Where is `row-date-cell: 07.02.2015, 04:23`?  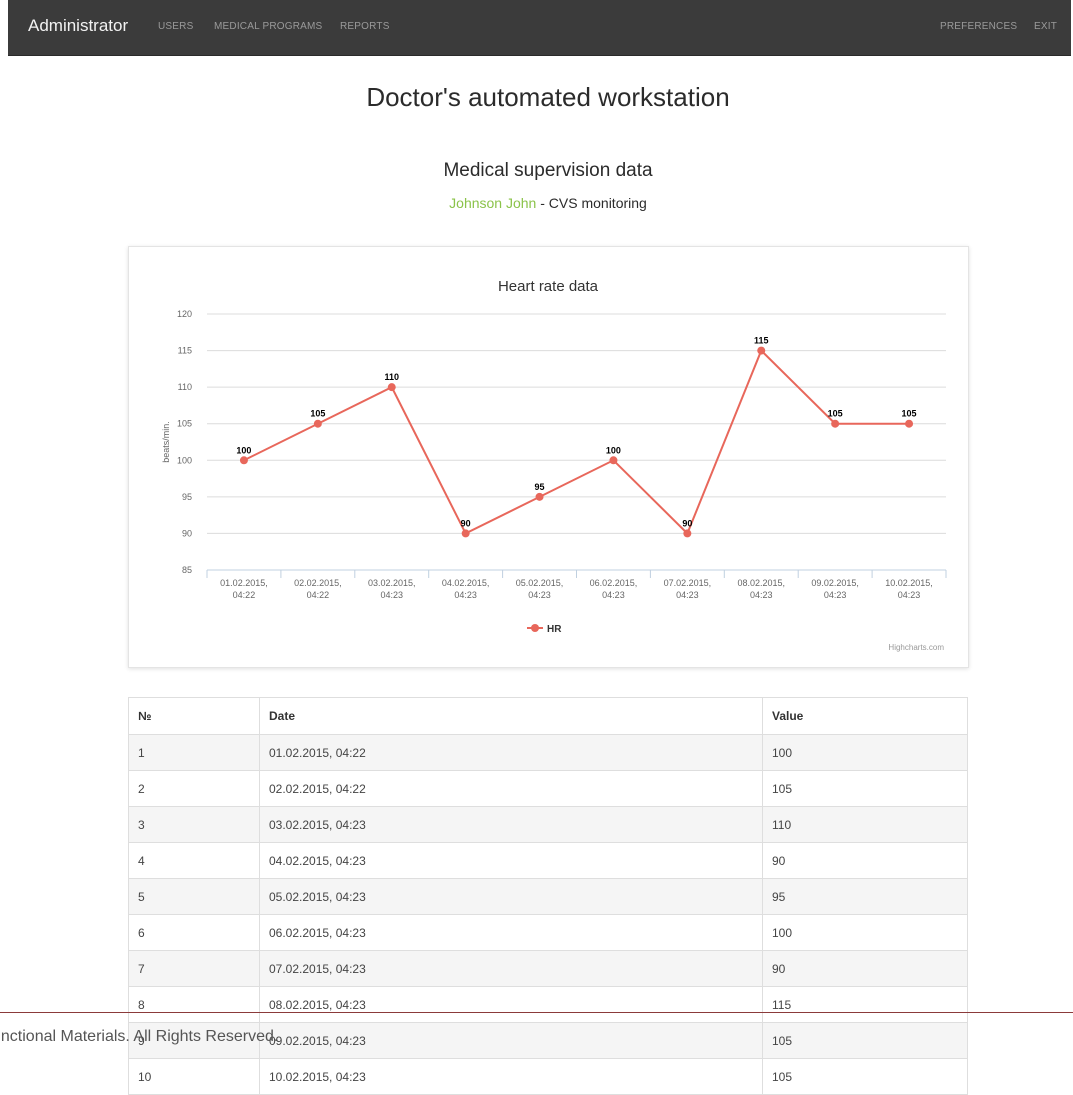
row-date-cell: 07.02.2015, 04:23 is located at coordinates (511, 968).